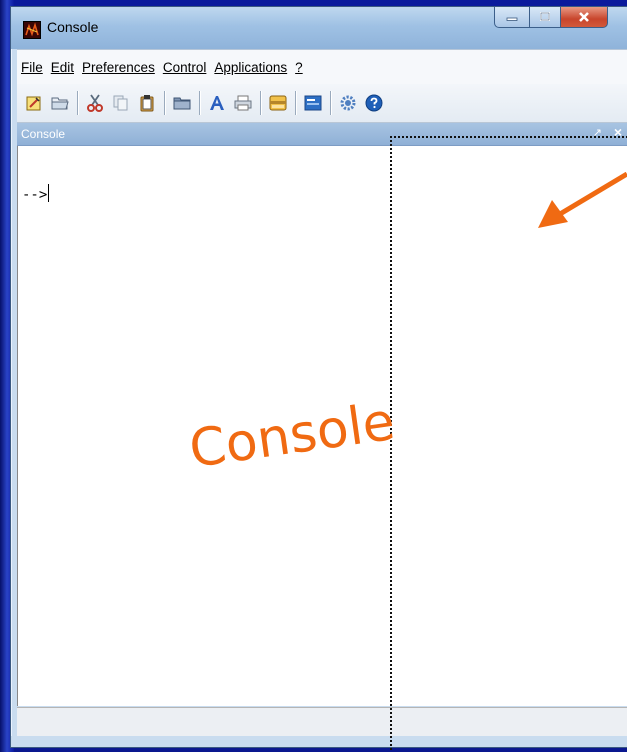 The image size is (627, 752). I want to click on window-title: Console, so click(73, 27).